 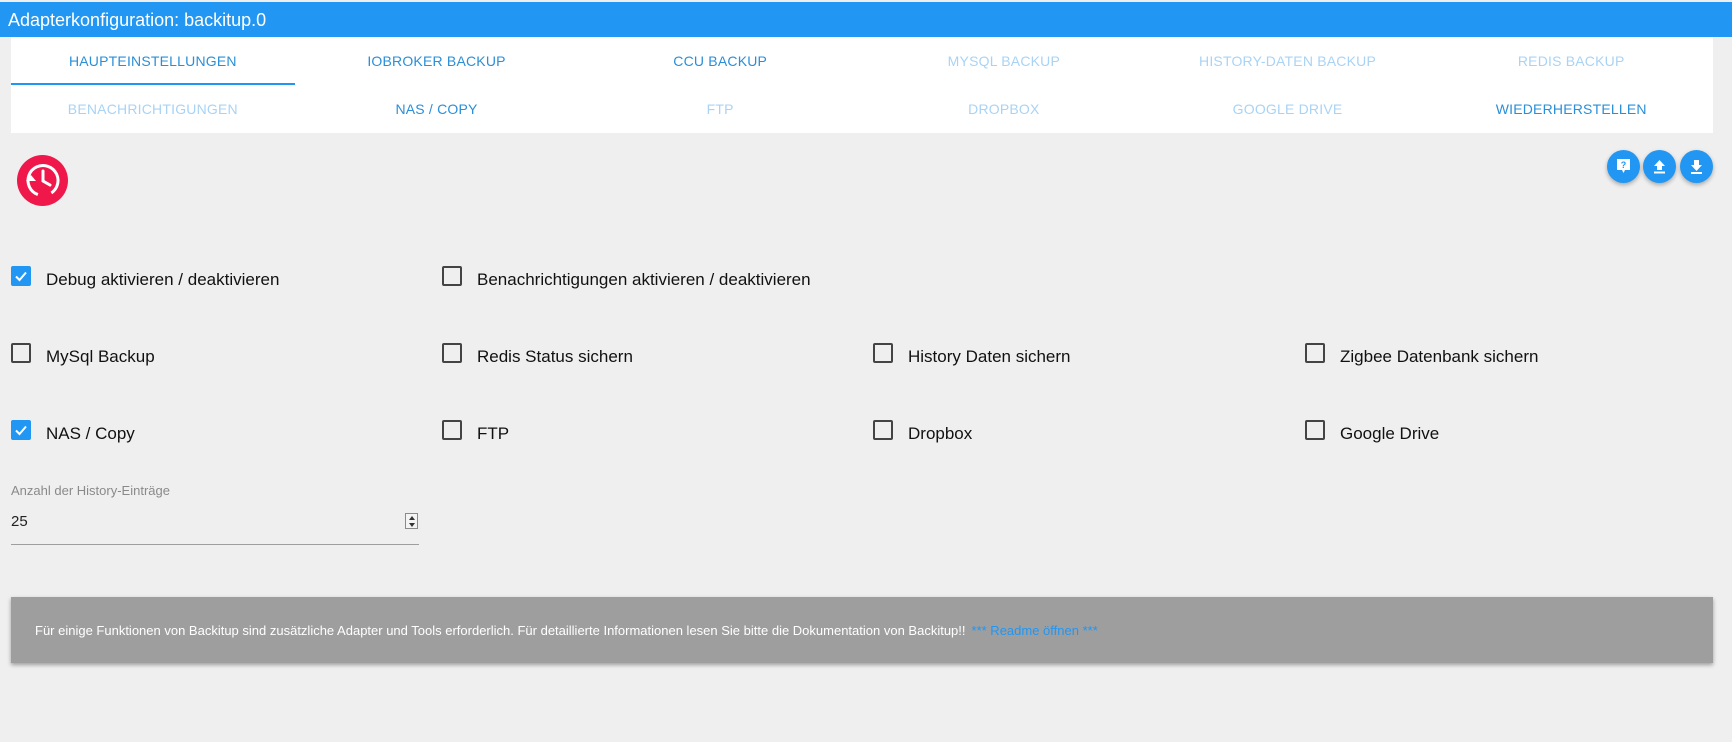 What do you see at coordinates (153, 61) in the screenshot?
I see `tab-haupteinstellungen: HAUPTEINSTELLUNGEN` at bounding box center [153, 61].